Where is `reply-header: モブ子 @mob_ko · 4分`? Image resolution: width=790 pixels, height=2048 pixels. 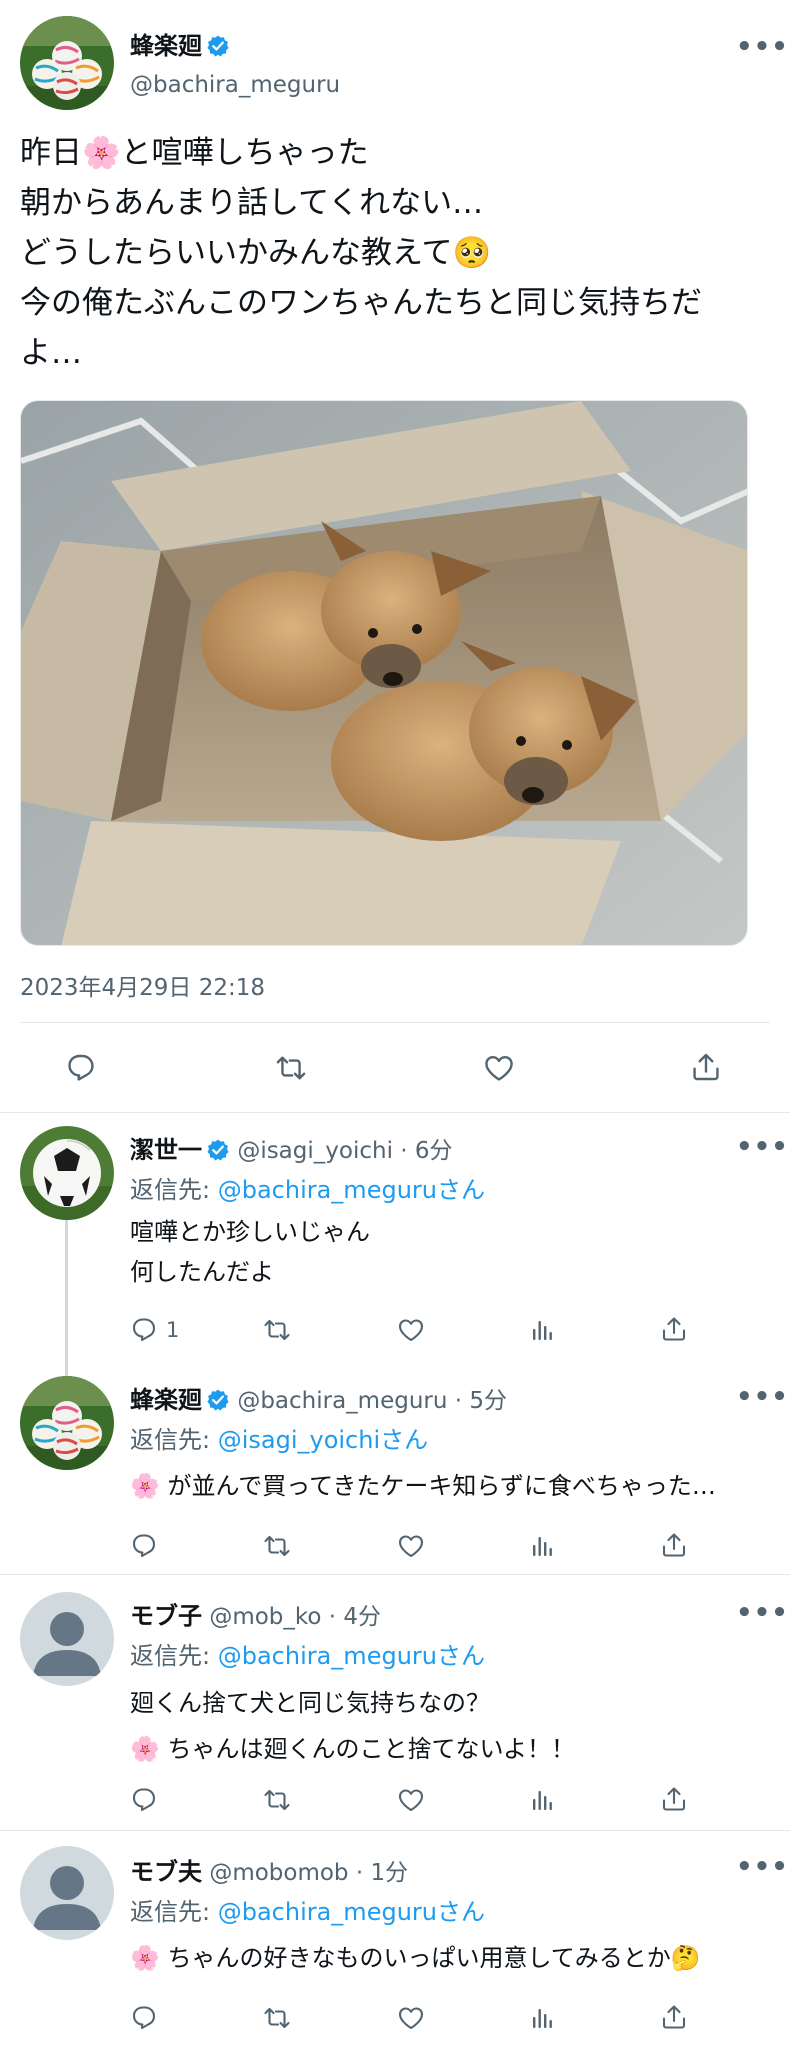
reply-header: モブ子 @mob_ko · 4分 is located at coordinates (256, 1616).